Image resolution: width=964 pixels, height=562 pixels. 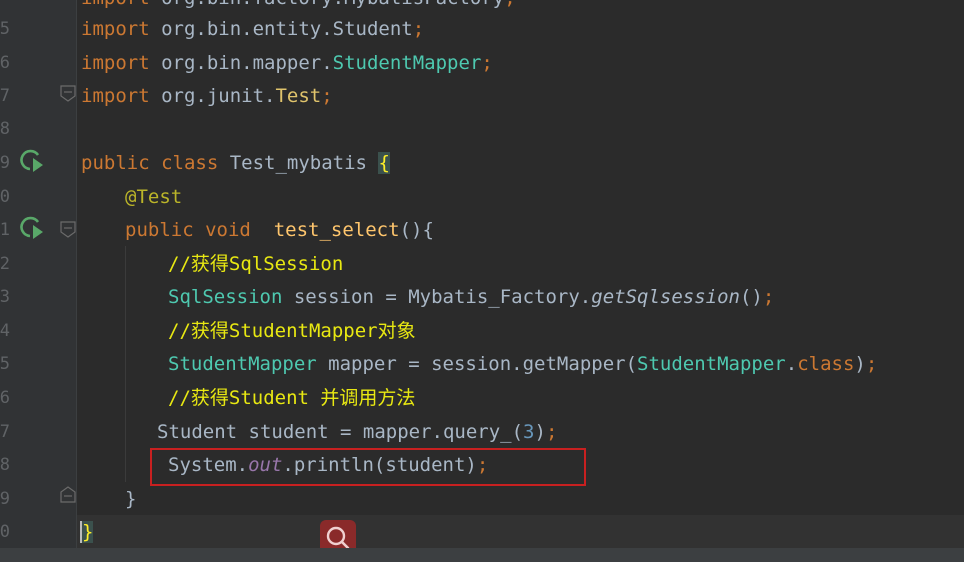 I want to click on code-line: import org.bin.entity.Student;, so click(x=253, y=29).